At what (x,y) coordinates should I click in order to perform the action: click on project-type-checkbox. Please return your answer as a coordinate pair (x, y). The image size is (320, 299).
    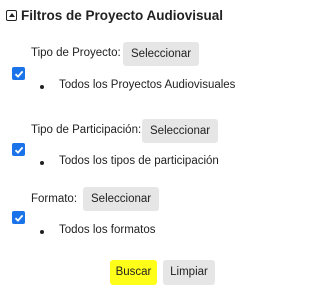
    Looking at the image, I should click on (18, 73).